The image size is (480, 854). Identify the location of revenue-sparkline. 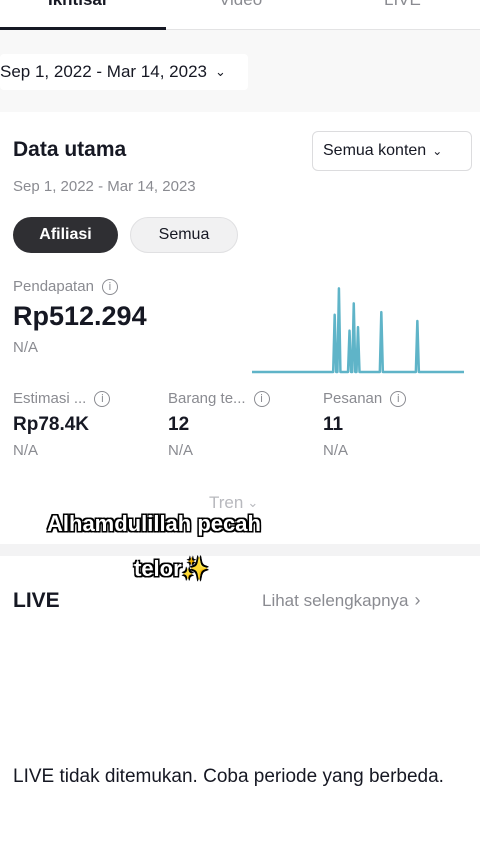
(358, 330).